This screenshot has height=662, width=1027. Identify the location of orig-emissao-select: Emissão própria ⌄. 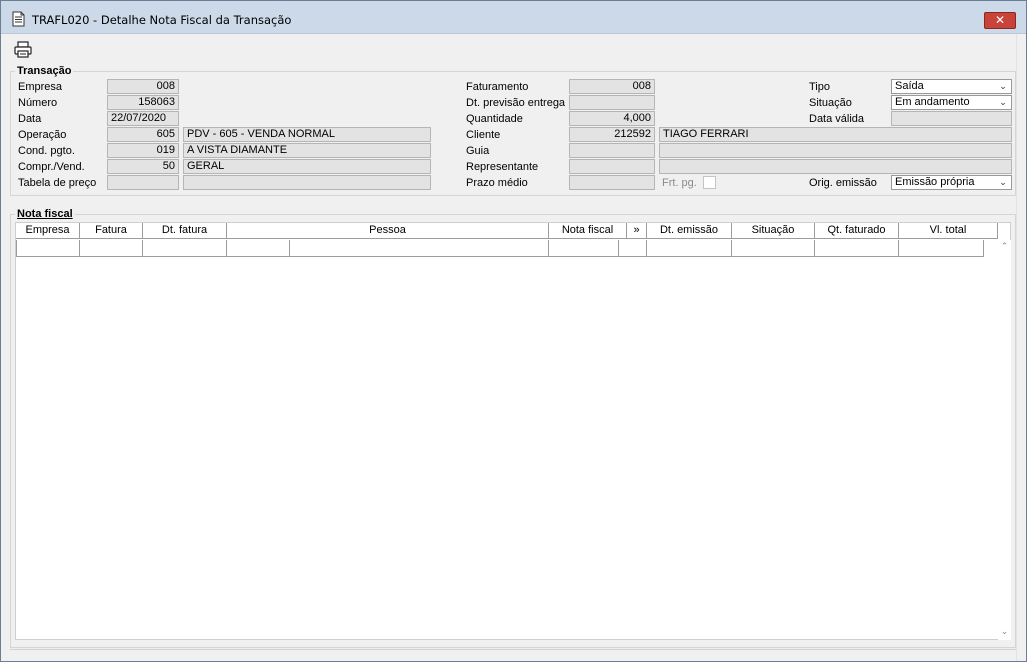
(951, 182).